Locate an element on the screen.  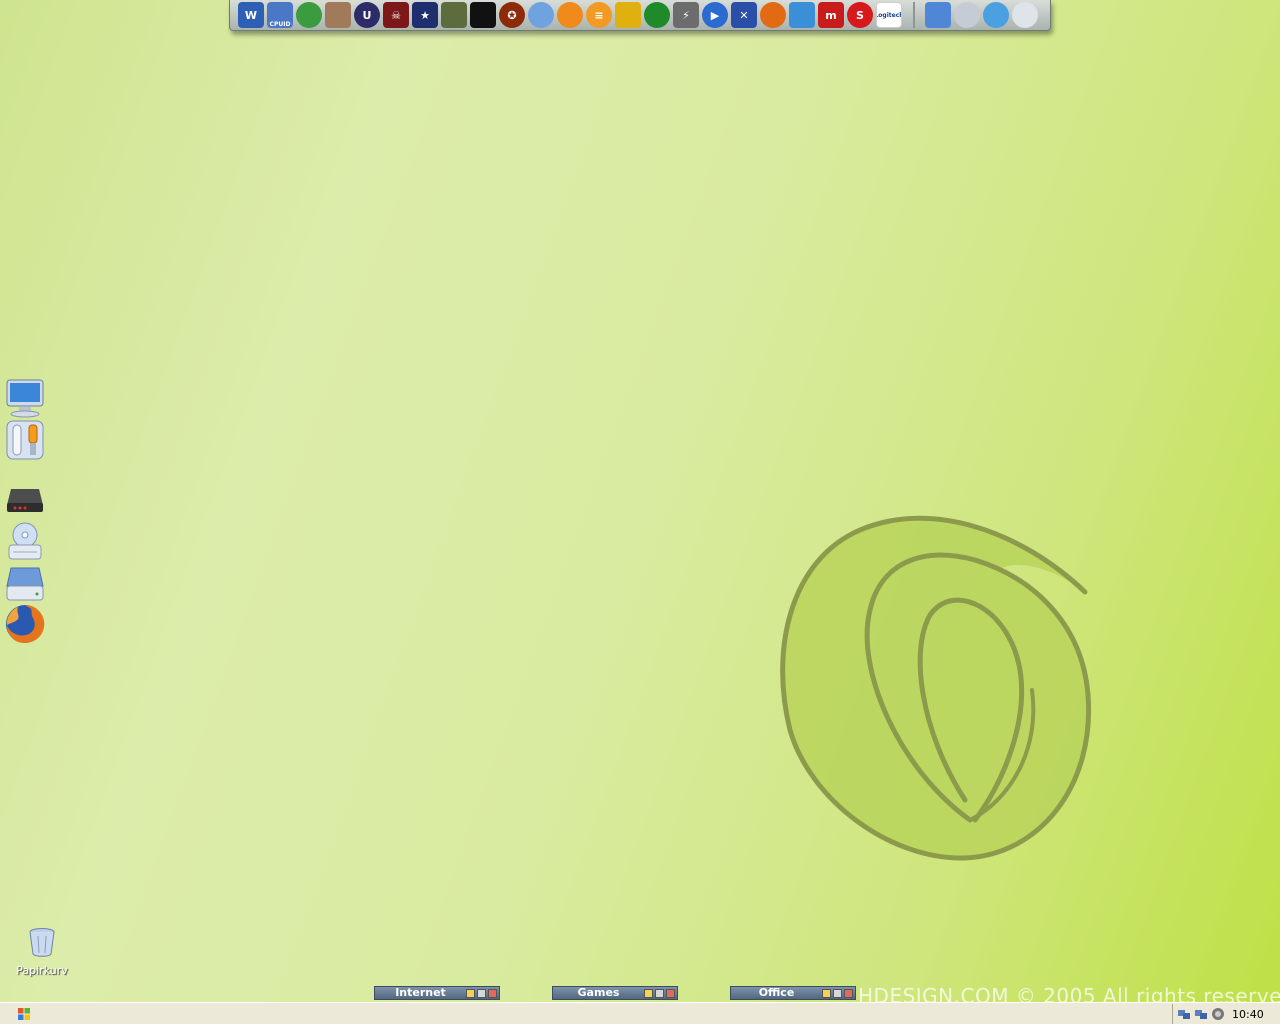
logitech-label: Logitech is located at coordinates (889, 15).